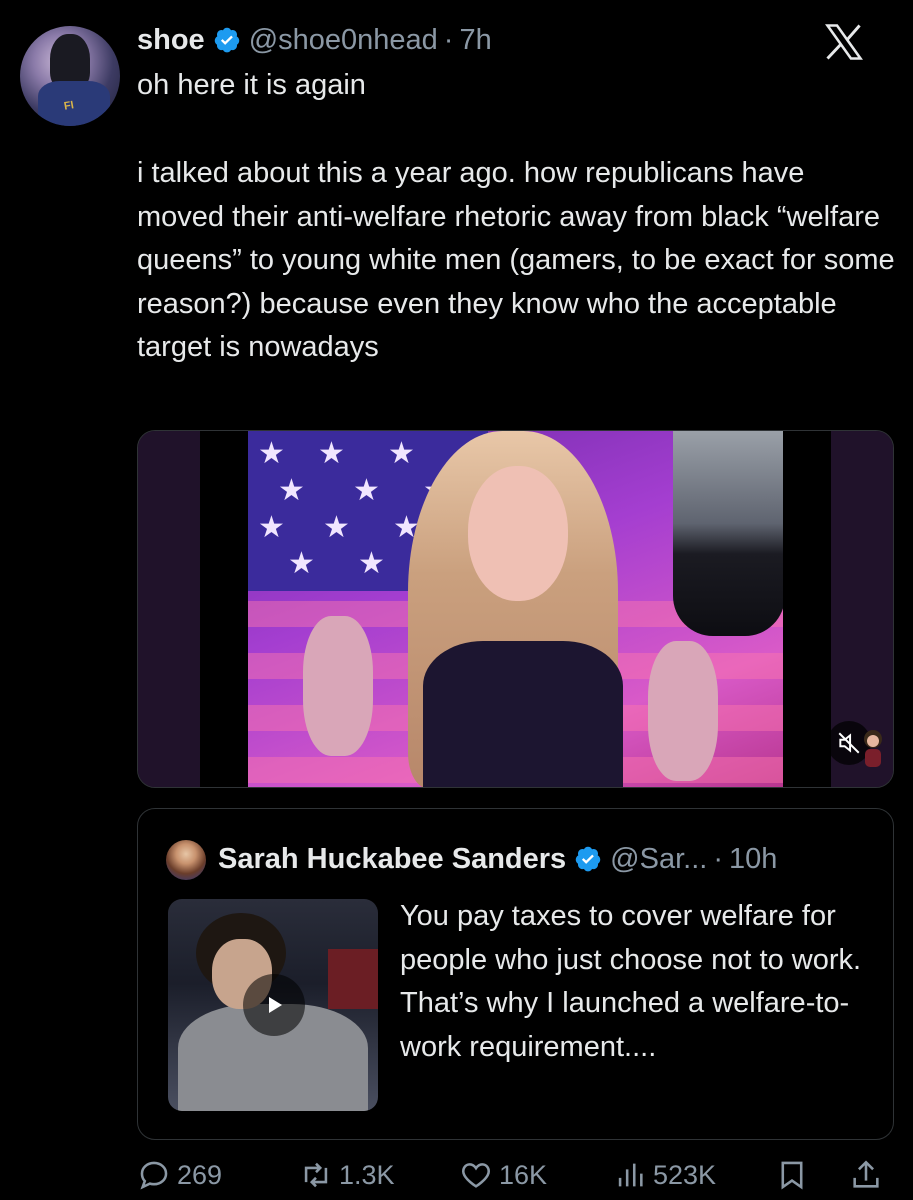 The height and width of the screenshot is (1200, 913). Describe the element at coordinates (729, 533) in the screenshot. I see `microphone` at that location.